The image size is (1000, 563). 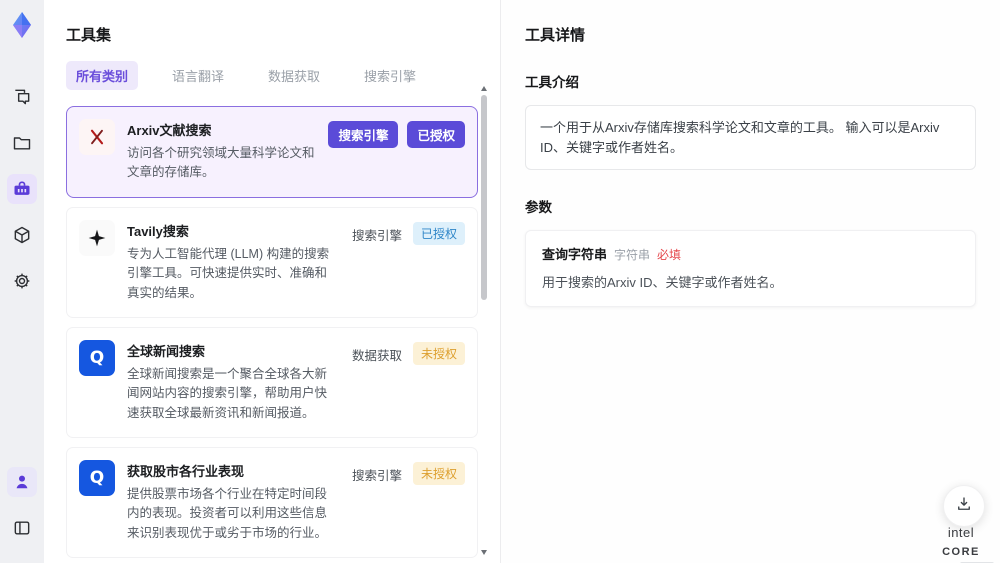 What do you see at coordinates (294, 75) in the screenshot?
I see `category-tab: 数据获取` at bounding box center [294, 75].